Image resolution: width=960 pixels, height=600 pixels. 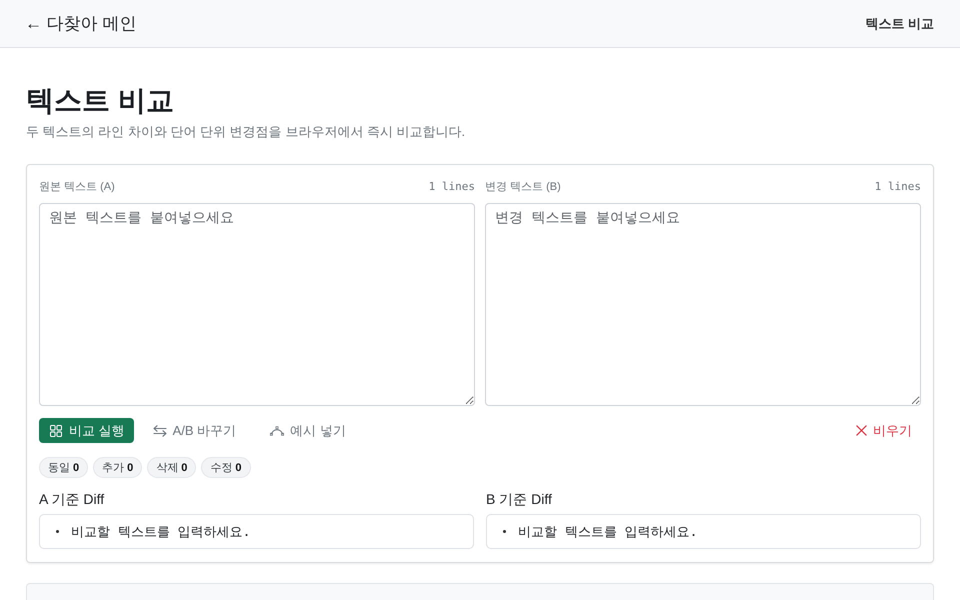 I want to click on editor-label: 원본 텍스트 (A), so click(x=77, y=187).